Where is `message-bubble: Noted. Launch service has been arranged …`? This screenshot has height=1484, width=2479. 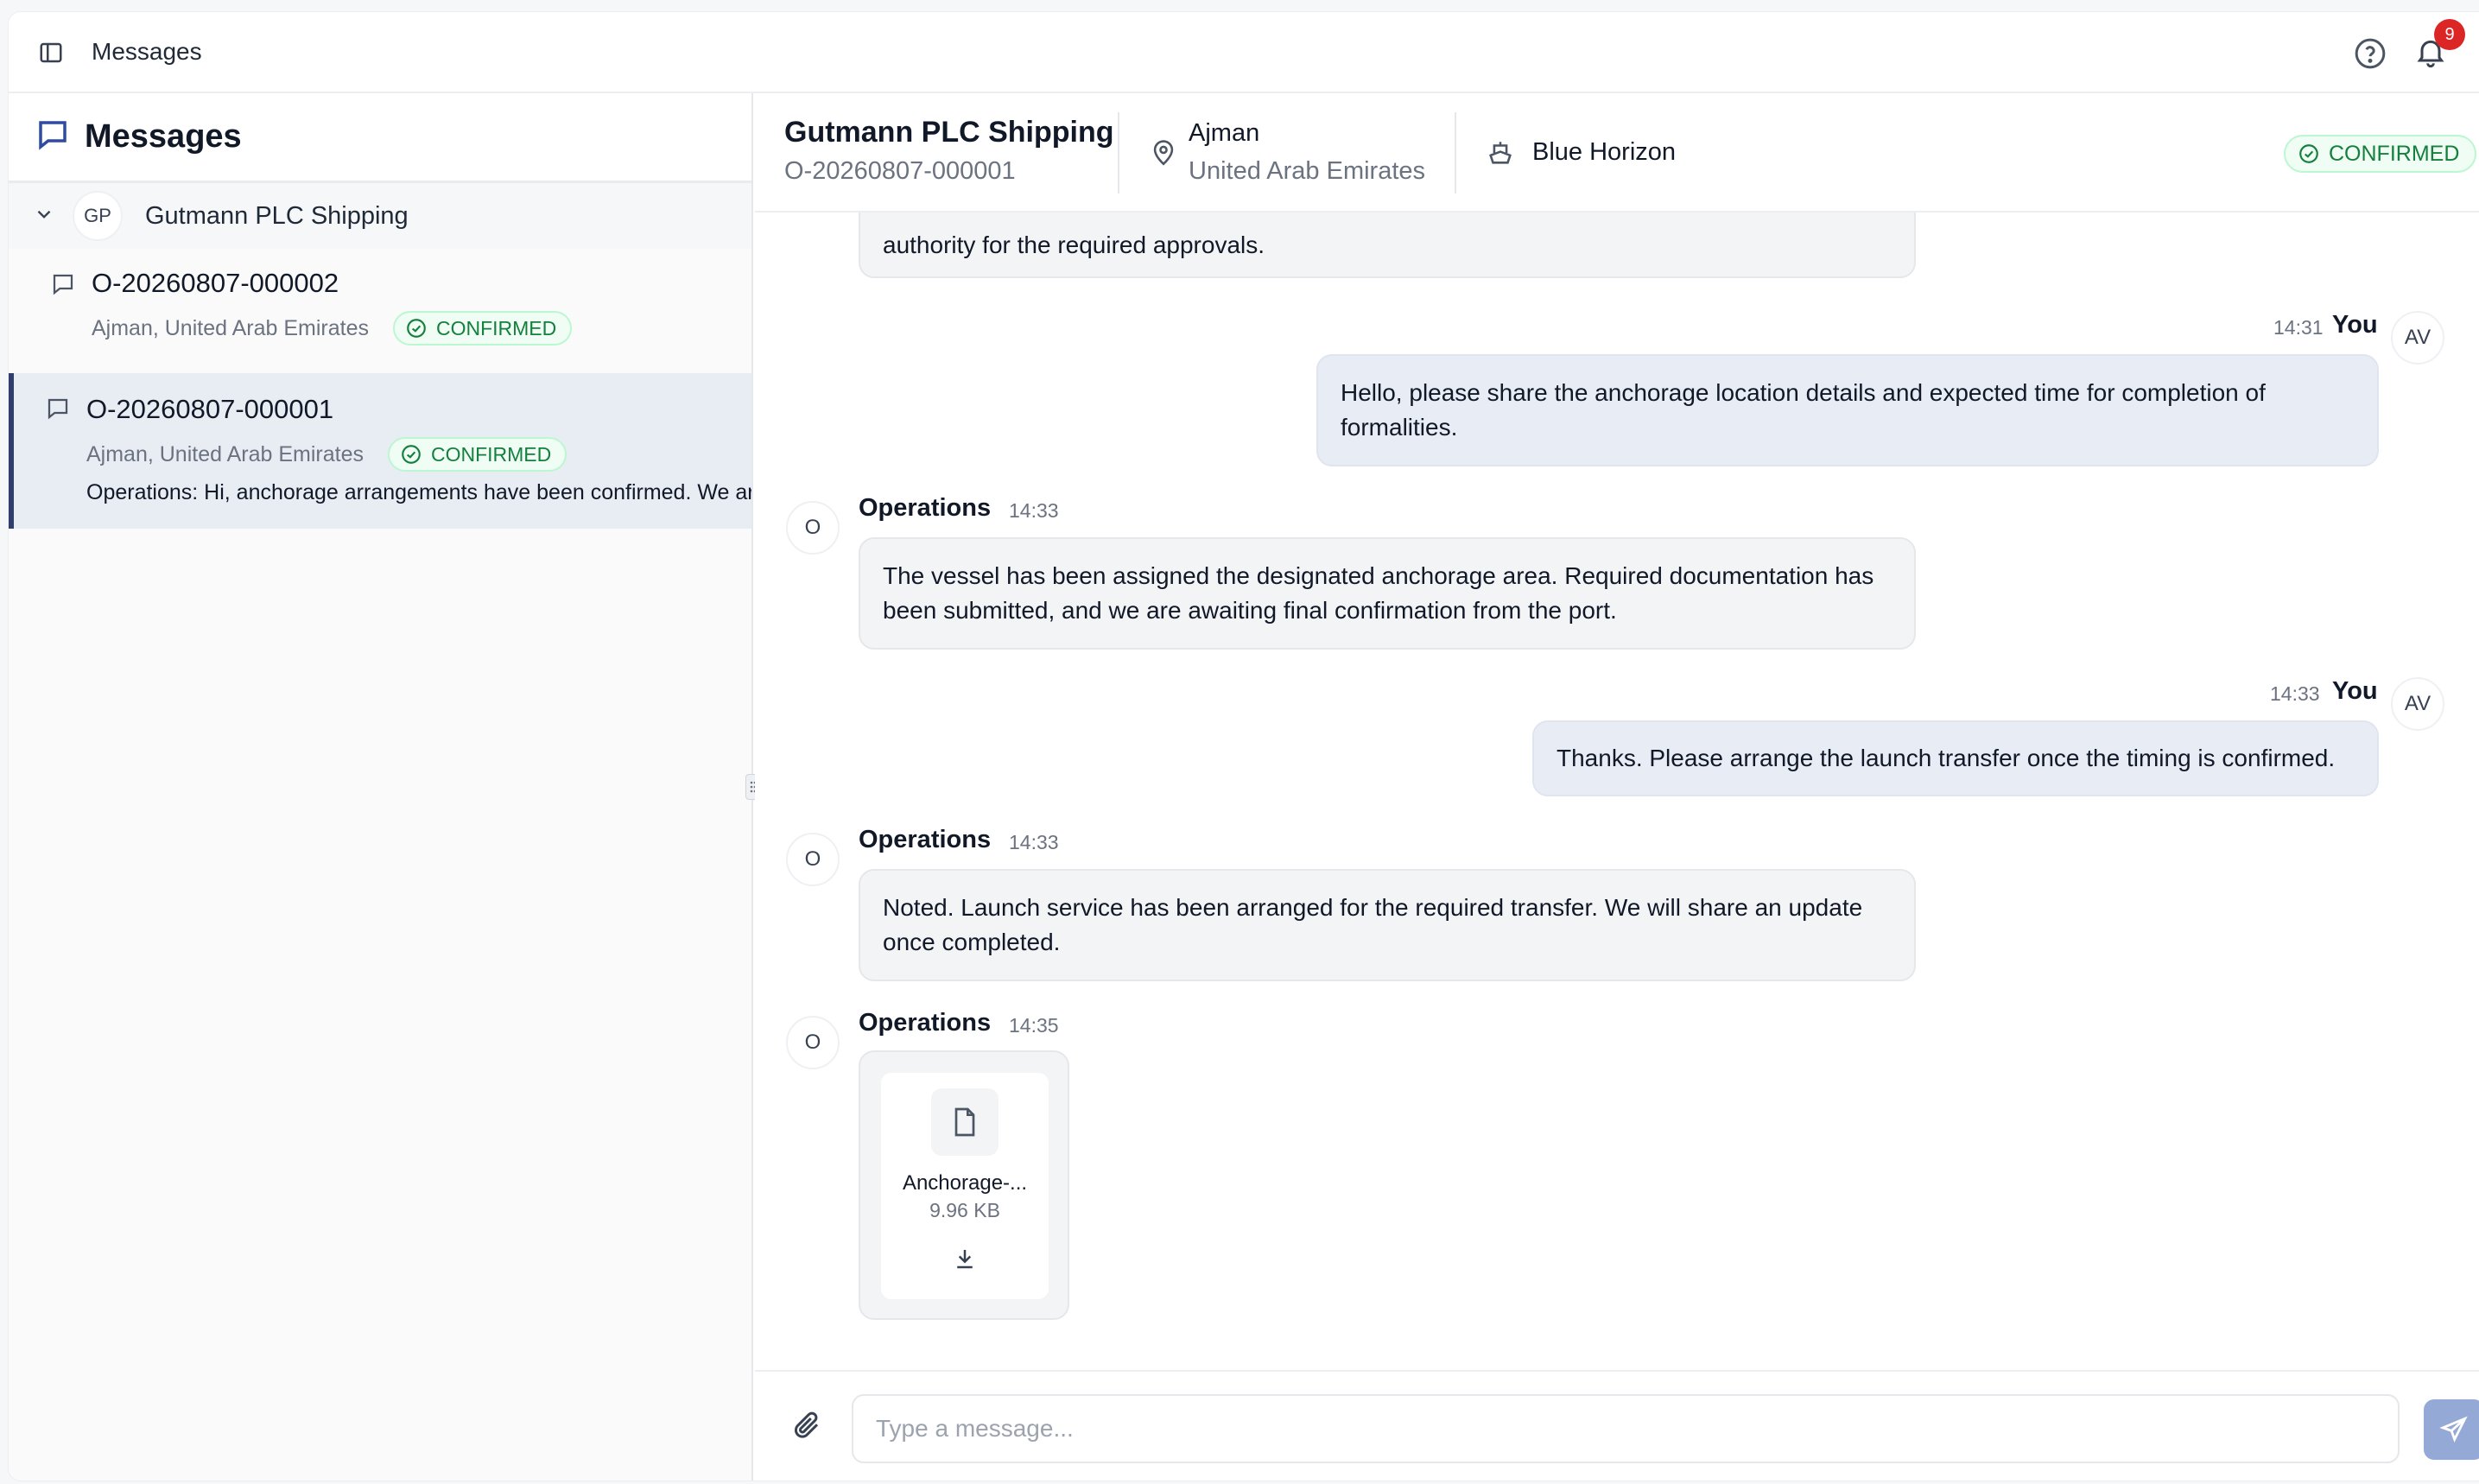 message-bubble: Noted. Launch service has been arranged … is located at coordinates (1387, 925).